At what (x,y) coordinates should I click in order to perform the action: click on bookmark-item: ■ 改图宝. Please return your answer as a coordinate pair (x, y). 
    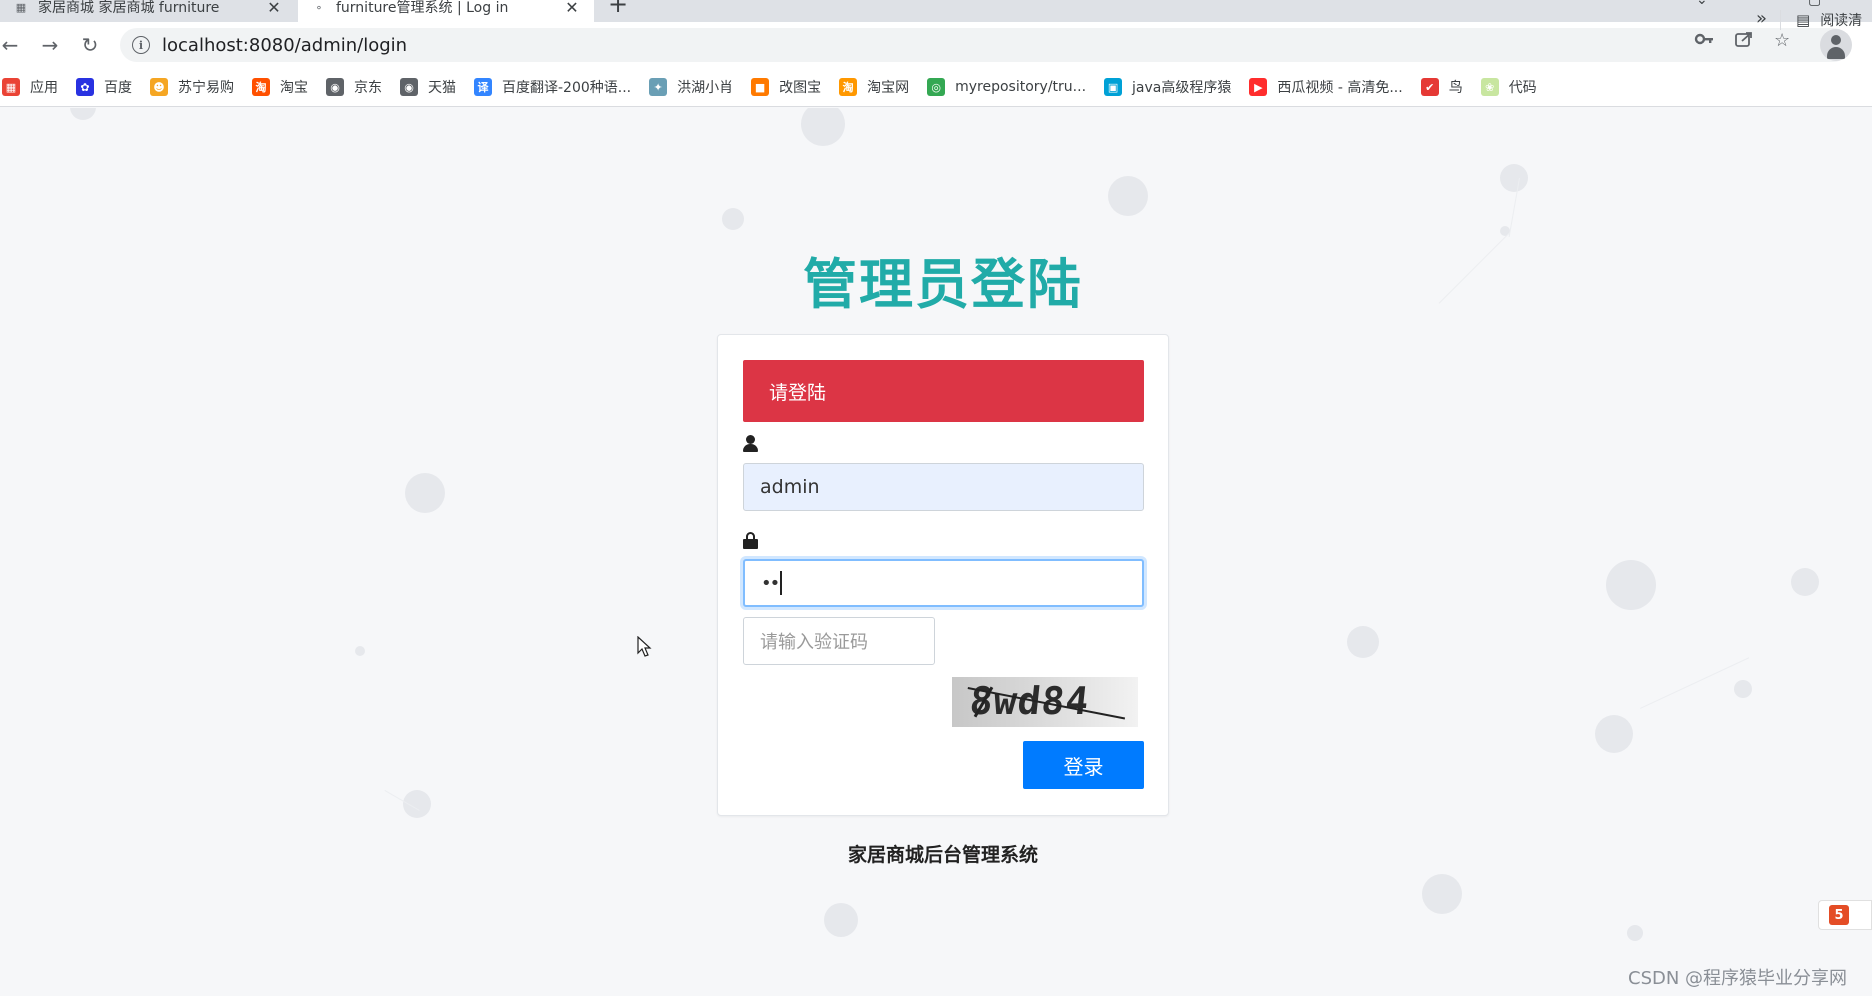
    Looking at the image, I should click on (786, 87).